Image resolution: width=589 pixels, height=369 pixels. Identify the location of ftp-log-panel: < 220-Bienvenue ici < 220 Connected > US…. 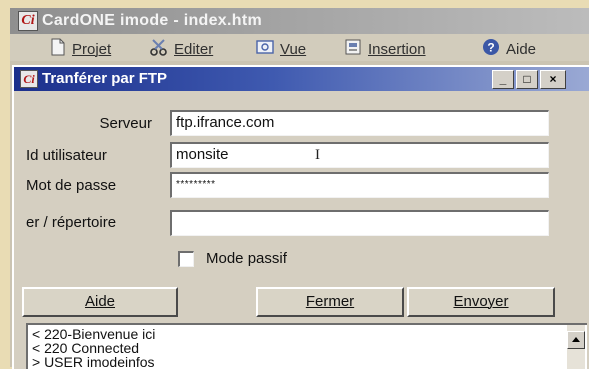
(306, 346).